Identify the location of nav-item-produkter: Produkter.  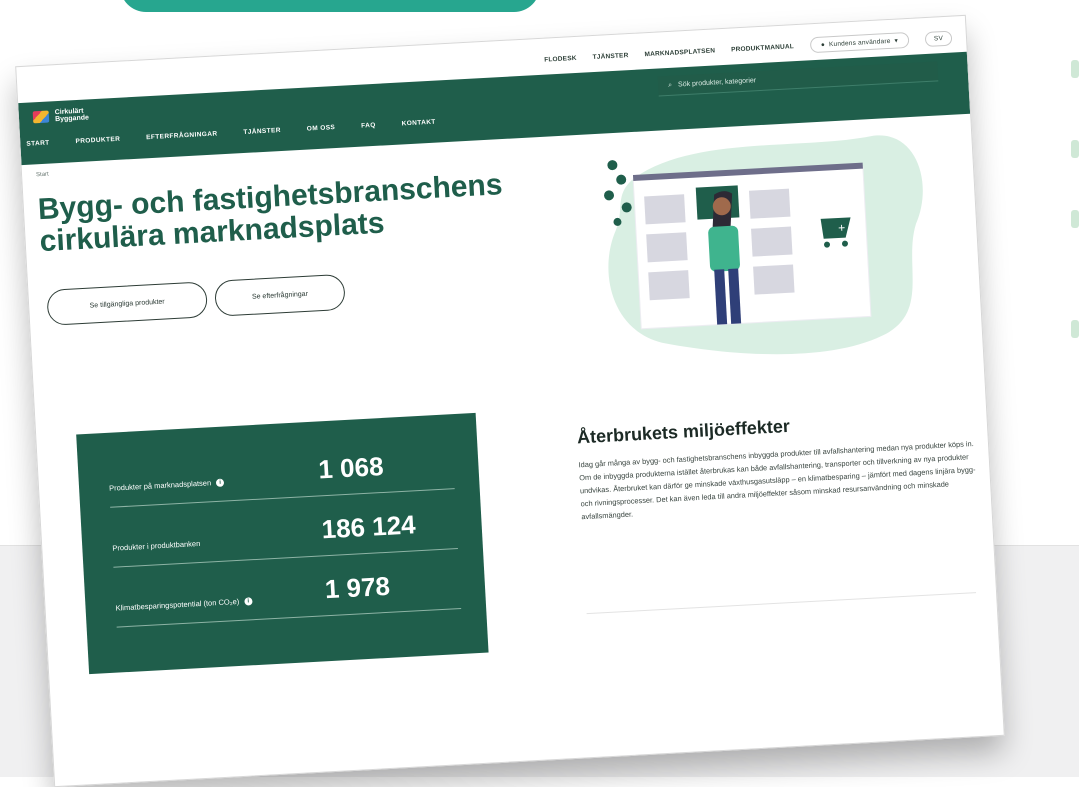
(97, 140).